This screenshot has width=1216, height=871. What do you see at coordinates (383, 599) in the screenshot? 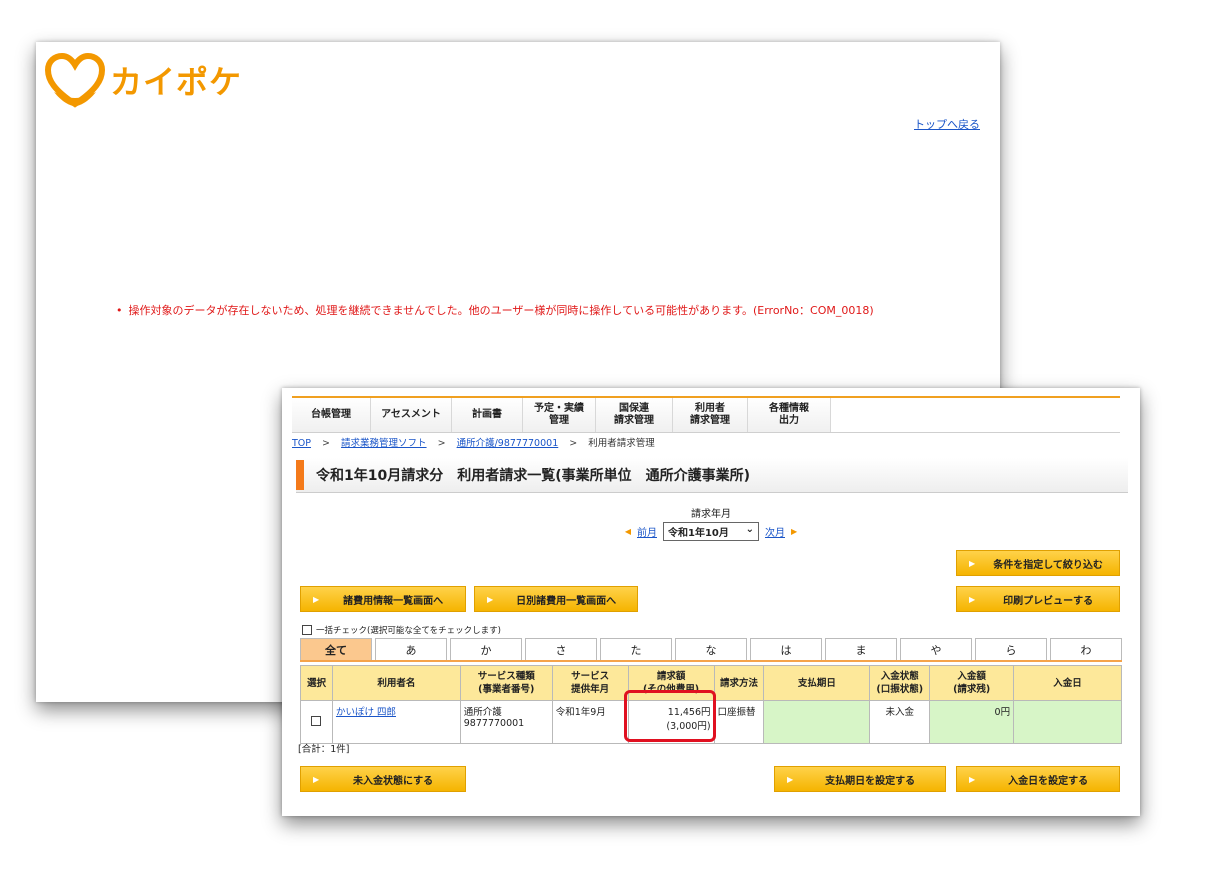
I see `cost-info-list-button: ▶ 諸費用情報一覧画面へ` at bounding box center [383, 599].